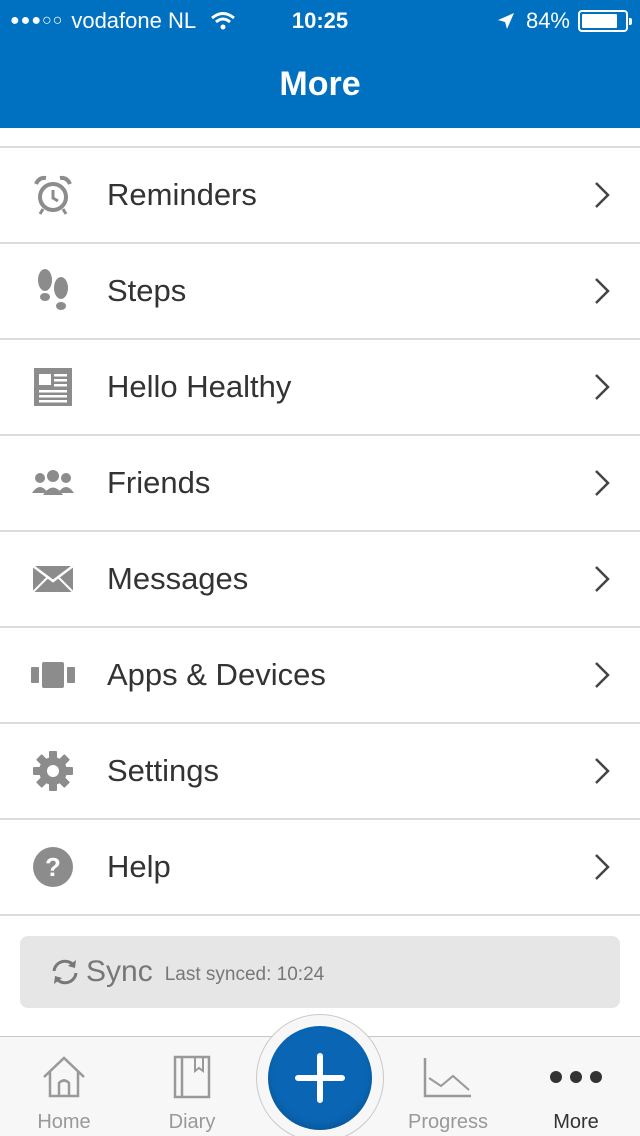 The image size is (640, 1136). What do you see at coordinates (320, 580) in the screenshot?
I see `menu-item-messages: Messages` at bounding box center [320, 580].